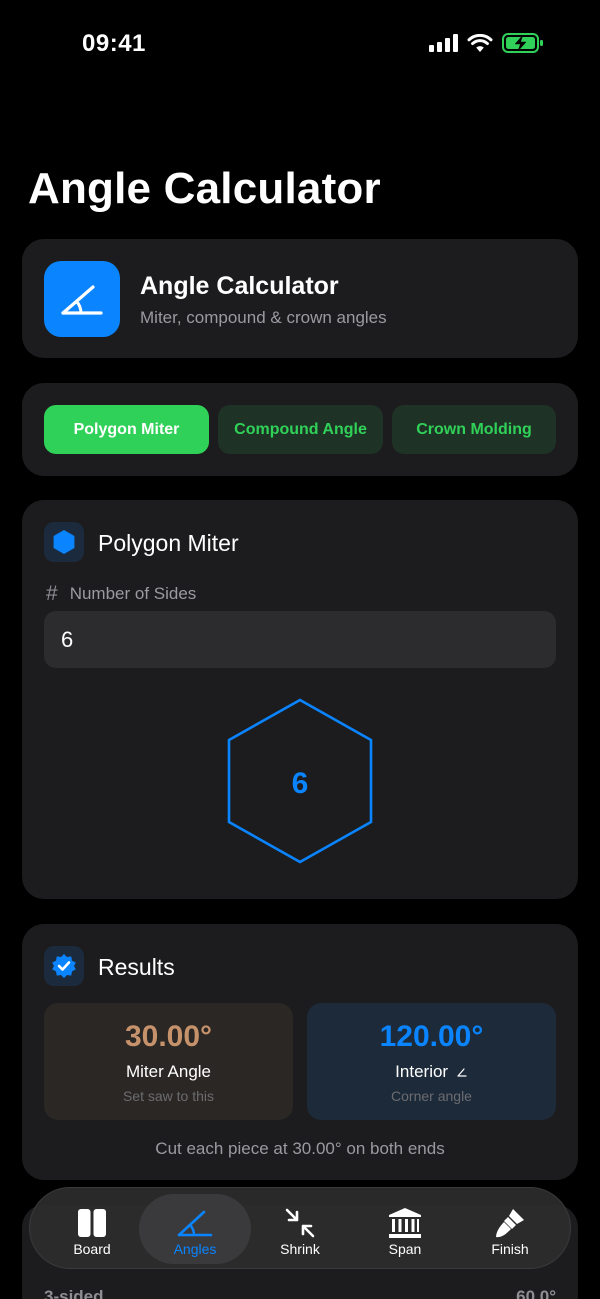 The height and width of the screenshot is (1299, 600). What do you see at coordinates (195, 1249) in the screenshot?
I see `tab-angles-label: Angles` at bounding box center [195, 1249].